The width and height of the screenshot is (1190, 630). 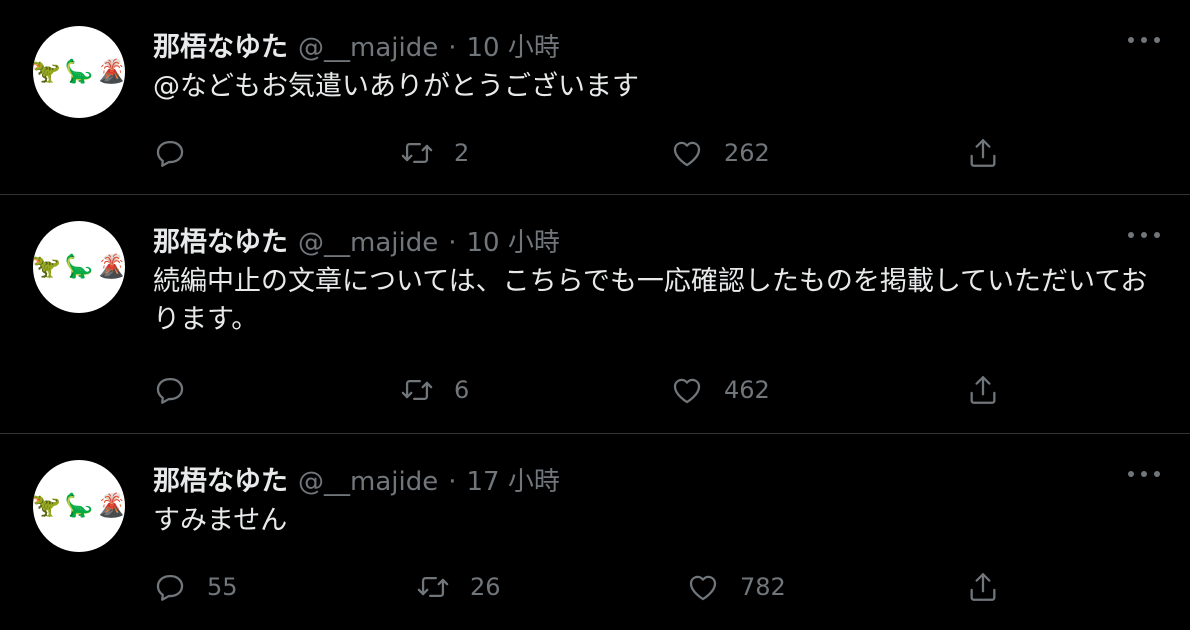 What do you see at coordinates (595, 390) in the screenshot?
I see `tweet-actions: 6 462` at bounding box center [595, 390].